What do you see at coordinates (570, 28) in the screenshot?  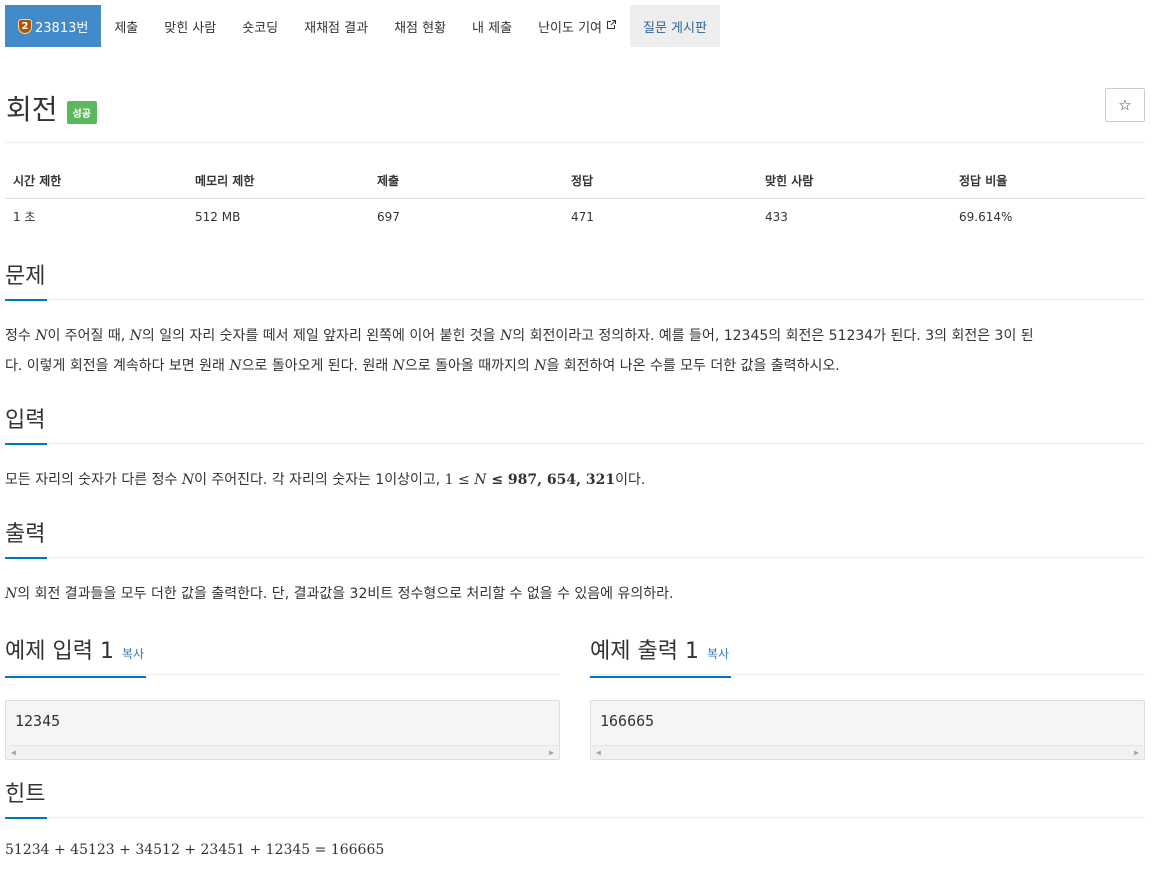 I see `nav-difficulty-label: 난이도 기여` at bounding box center [570, 28].